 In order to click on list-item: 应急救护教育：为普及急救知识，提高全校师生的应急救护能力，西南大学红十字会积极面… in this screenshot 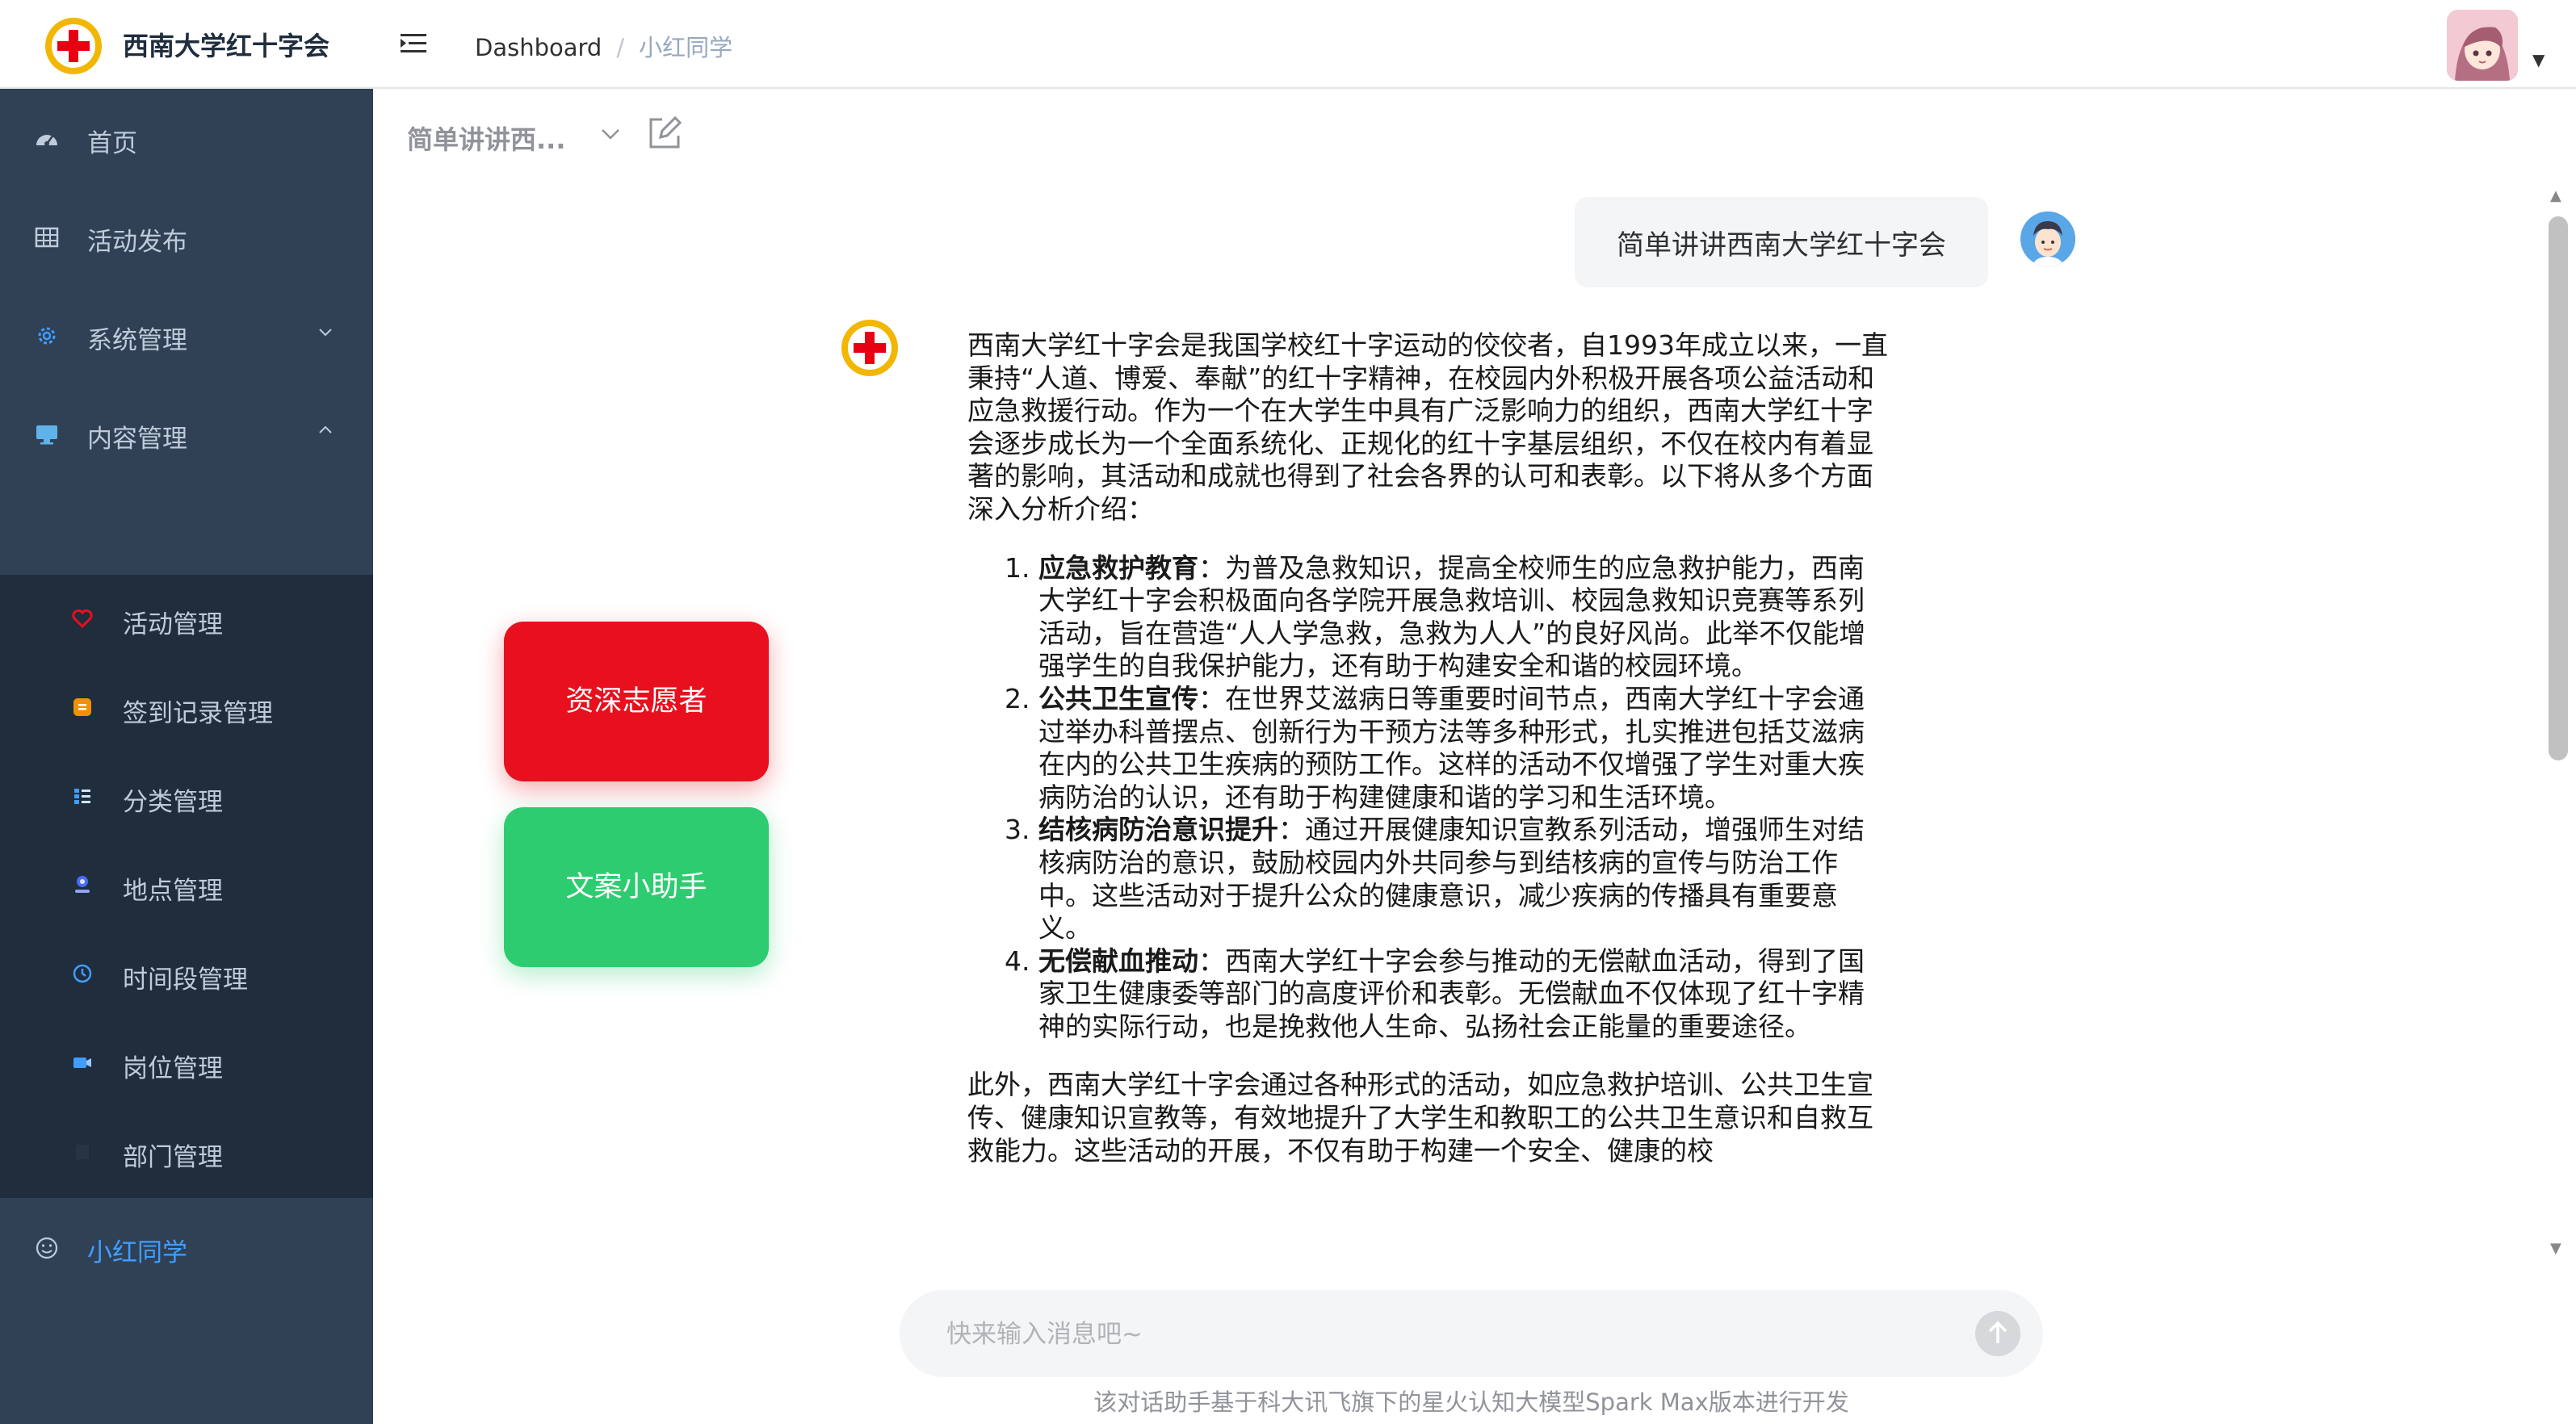, I will do `click(1463, 617)`.